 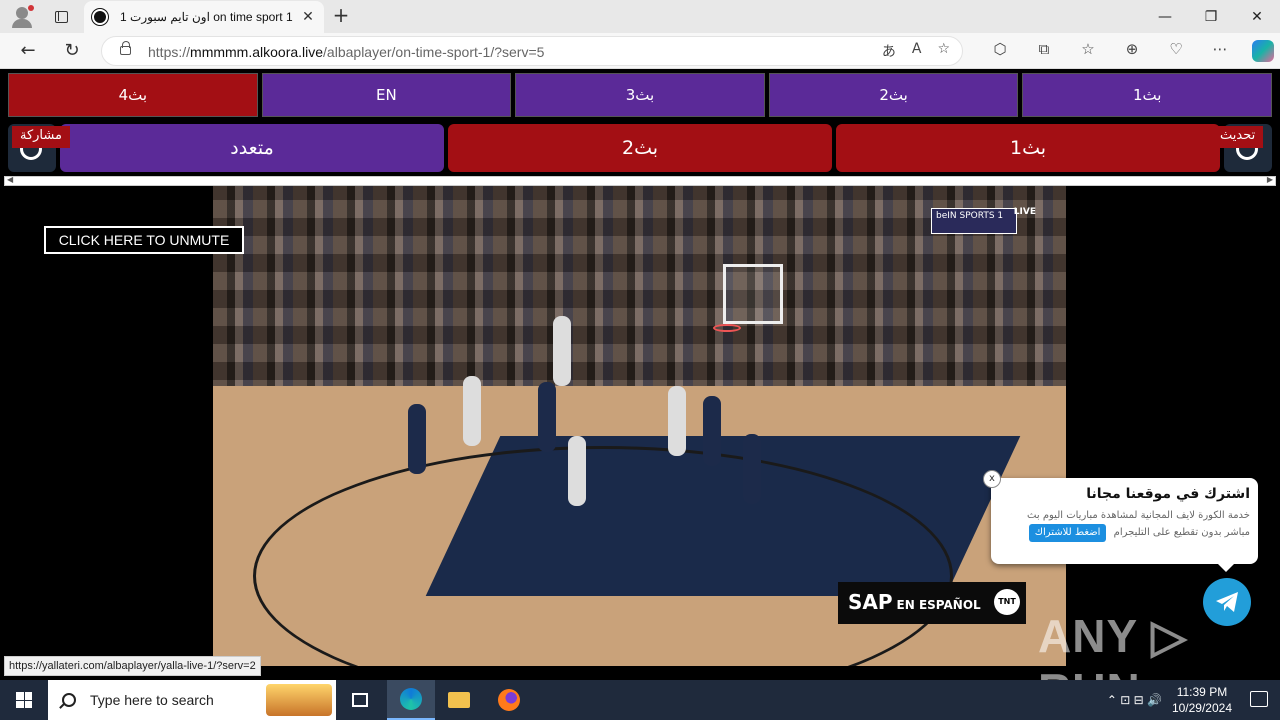 I want to click on hoop-rim, so click(x=727, y=328).